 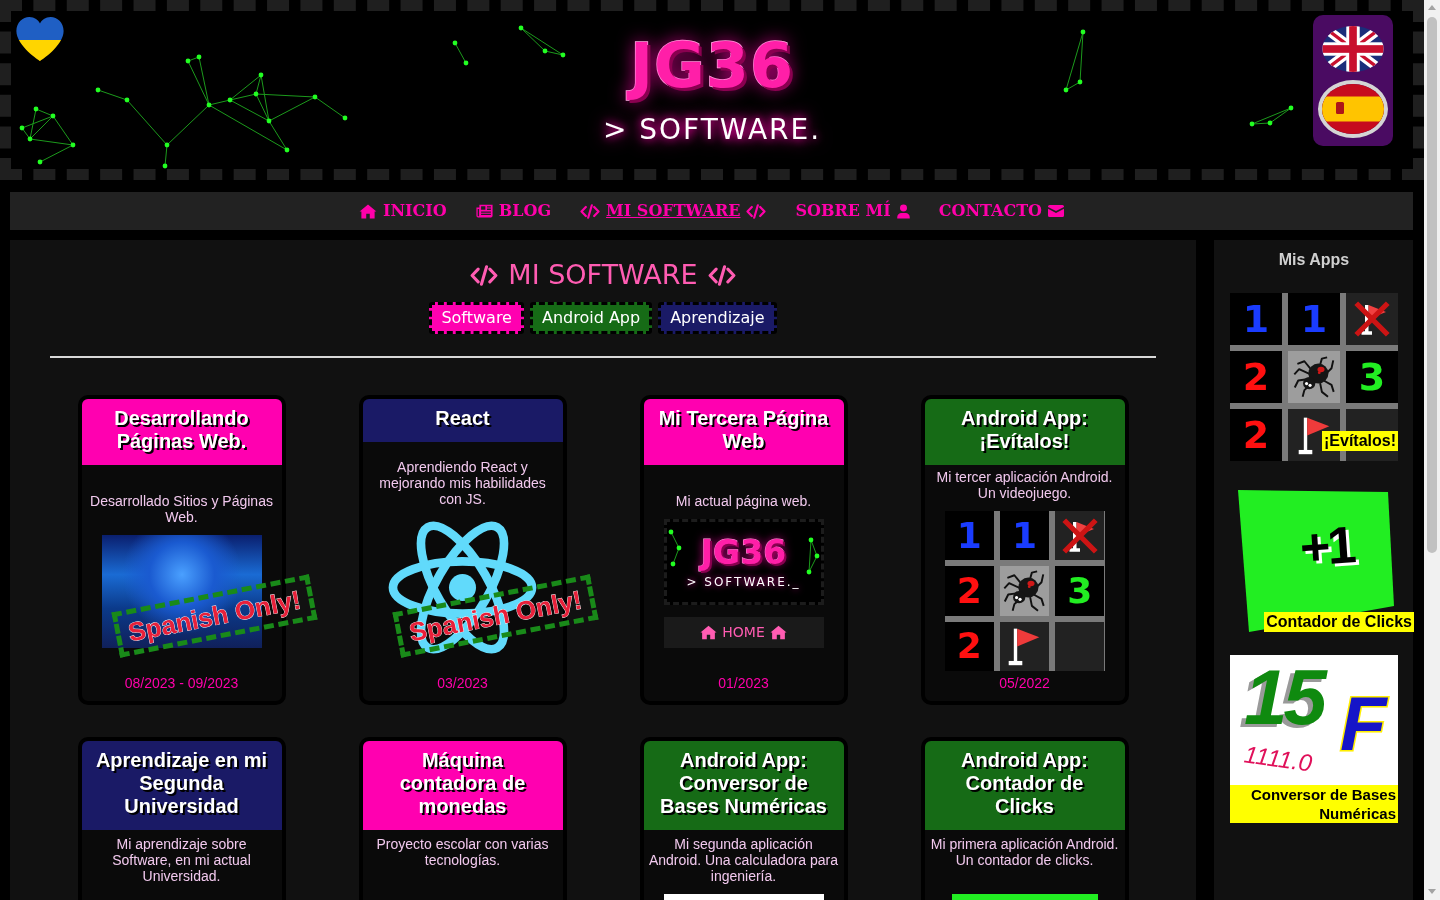 I want to click on category-filter: Software, so click(x=476, y=318).